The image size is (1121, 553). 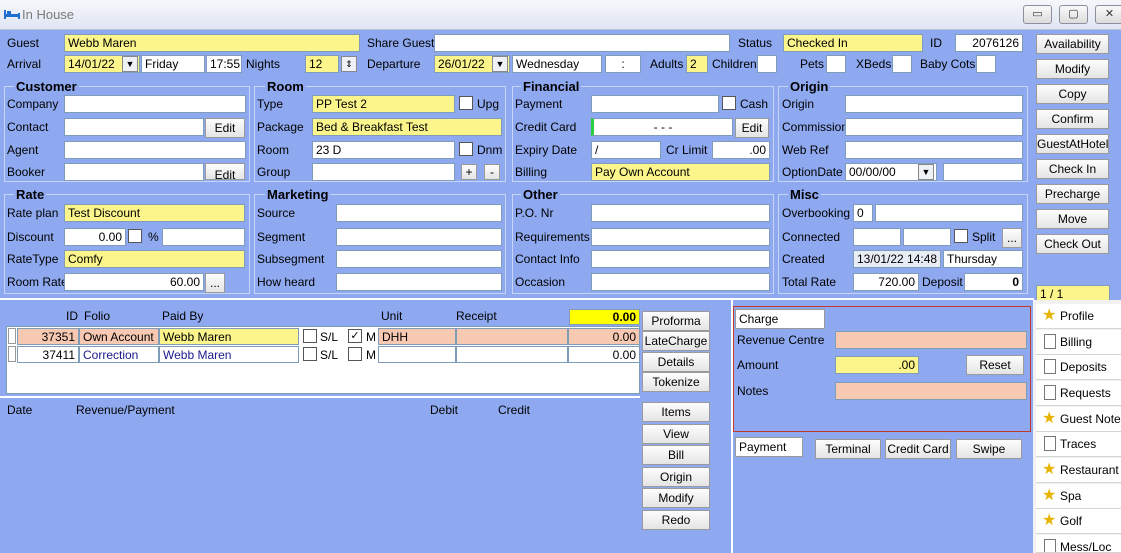 I want to click on cash-checkbox, so click(x=729, y=103).